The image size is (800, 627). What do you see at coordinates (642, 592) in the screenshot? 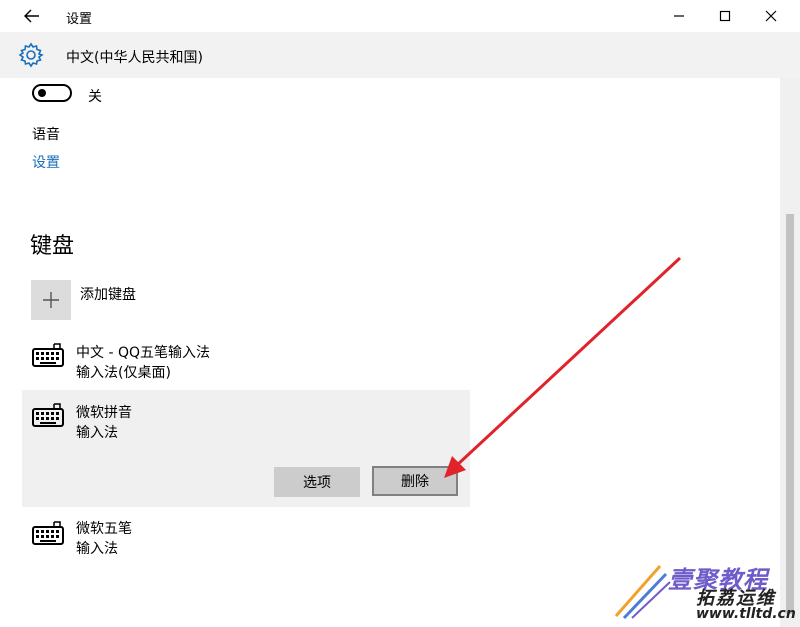
I see `watermark-swoosh-icon` at bounding box center [642, 592].